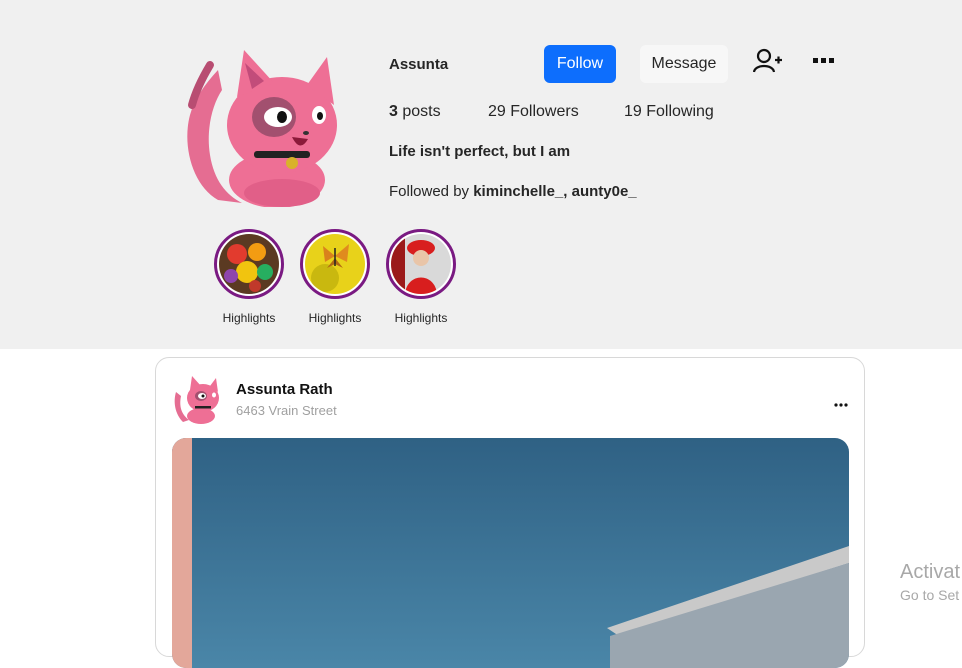 The width and height of the screenshot is (962, 668). What do you see at coordinates (930, 595) in the screenshot?
I see `activation-watermark-sub: Go to Set` at bounding box center [930, 595].